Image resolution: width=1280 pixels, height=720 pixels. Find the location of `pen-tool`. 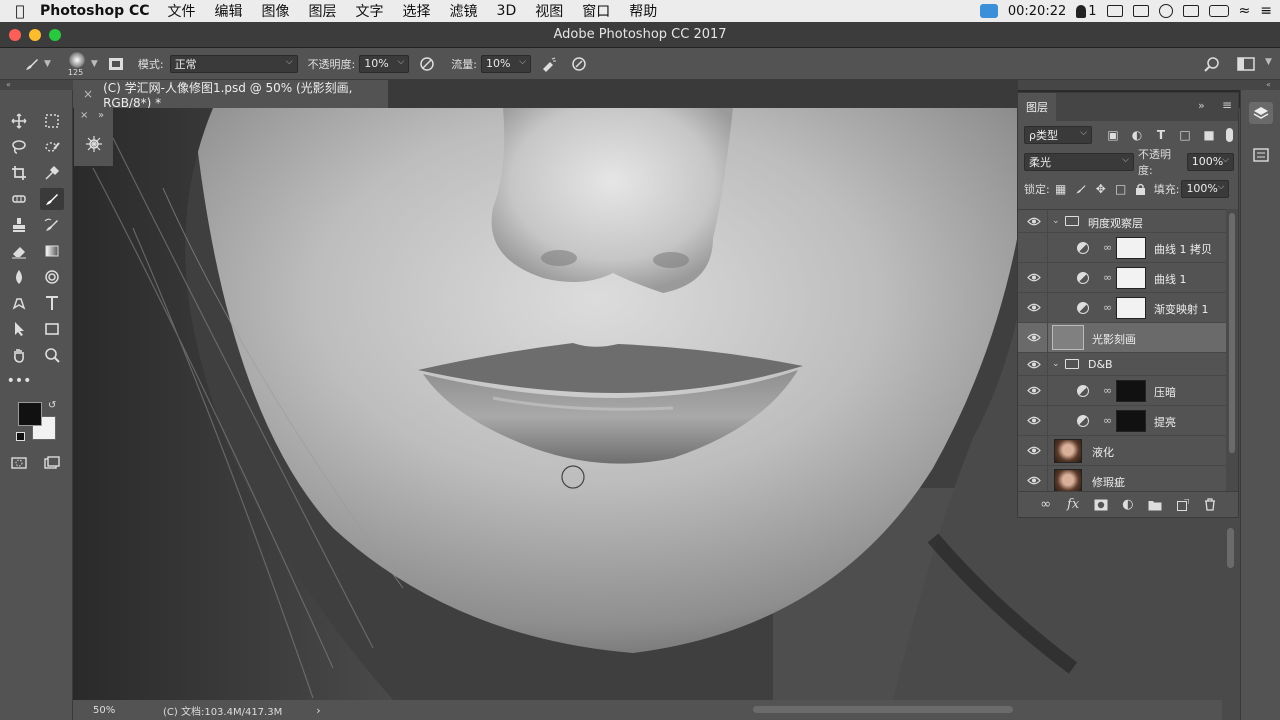

pen-tool is located at coordinates (19, 303).